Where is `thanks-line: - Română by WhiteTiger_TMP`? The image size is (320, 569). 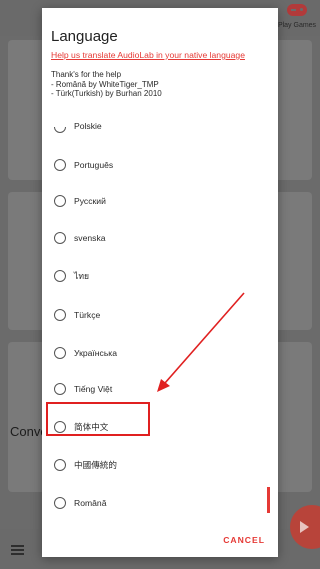 thanks-line: - Română by WhiteTiger_TMP is located at coordinates (105, 84).